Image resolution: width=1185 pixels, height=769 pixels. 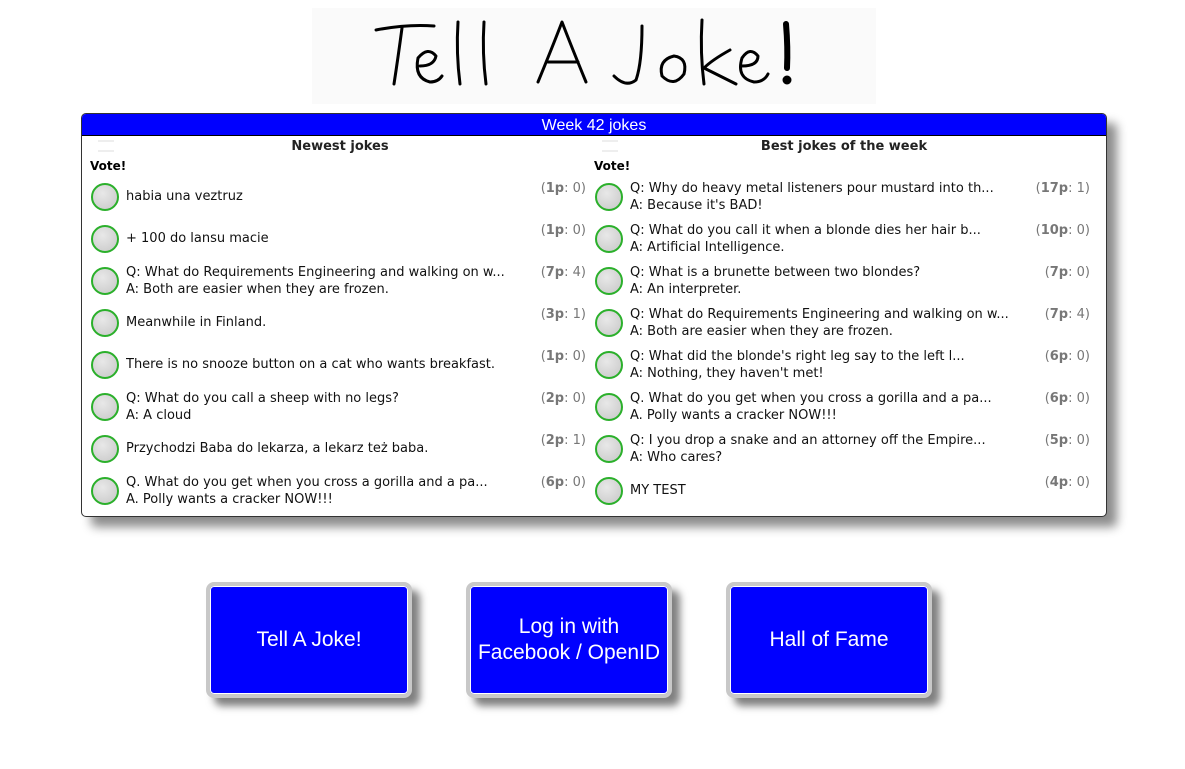 I want to click on joke-text: + 100 do lansu macie, so click(x=321, y=238).